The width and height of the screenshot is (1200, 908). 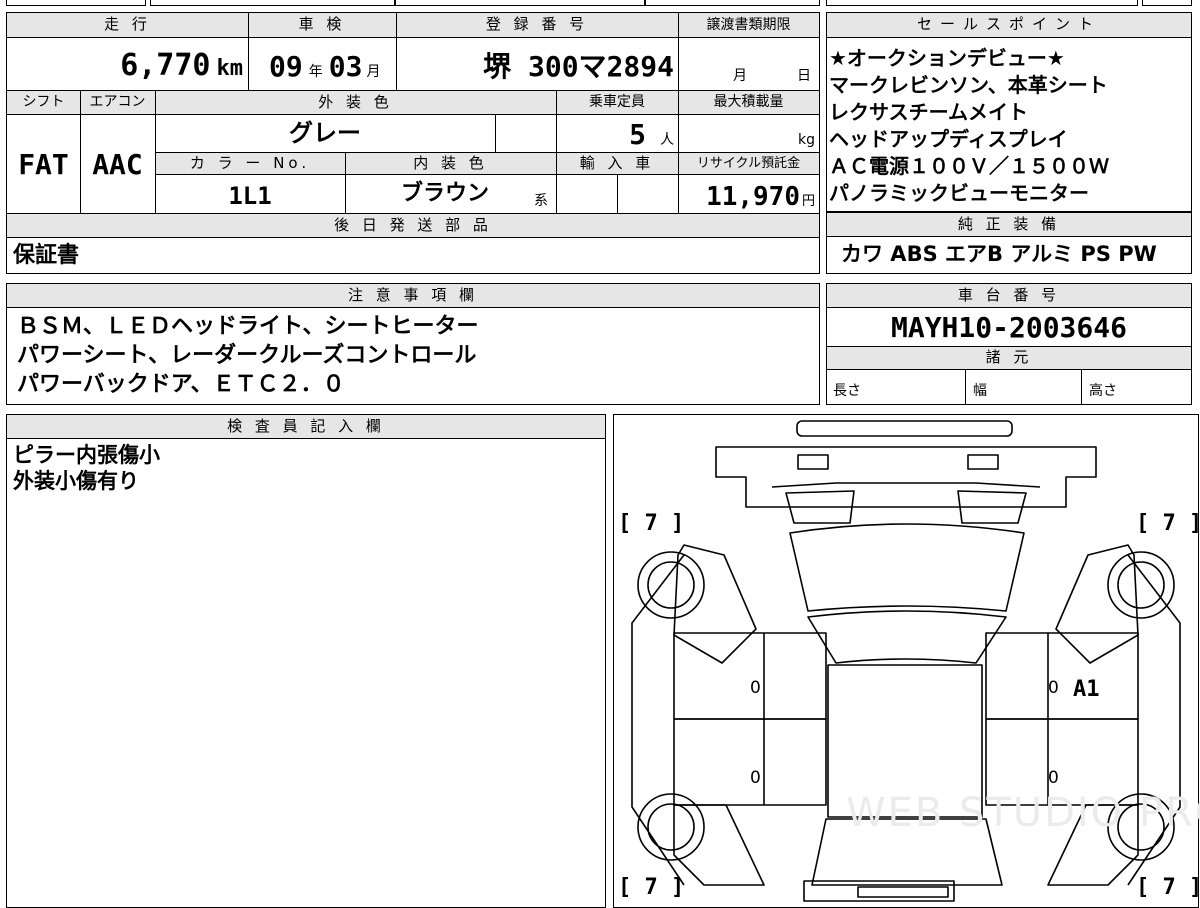 What do you see at coordinates (671, 585) in the screenshot?
I see `wheel-front-left` at bounding box center [671, 585].